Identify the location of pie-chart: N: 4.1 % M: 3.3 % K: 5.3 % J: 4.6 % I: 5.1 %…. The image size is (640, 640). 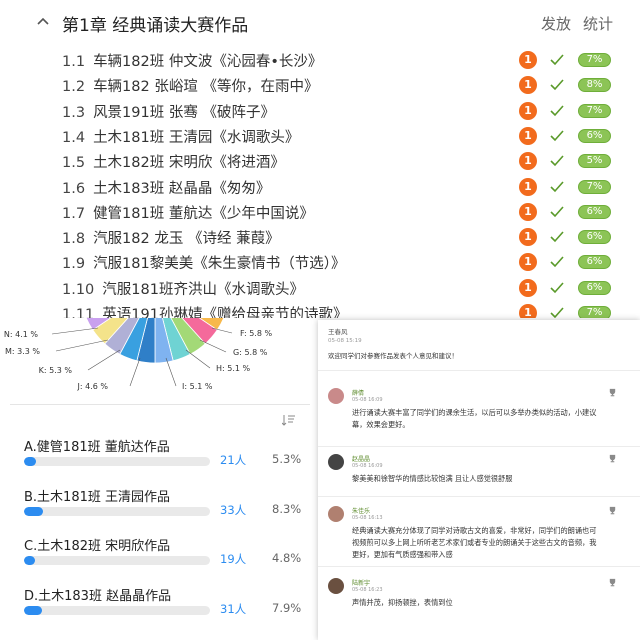
(138, 354).